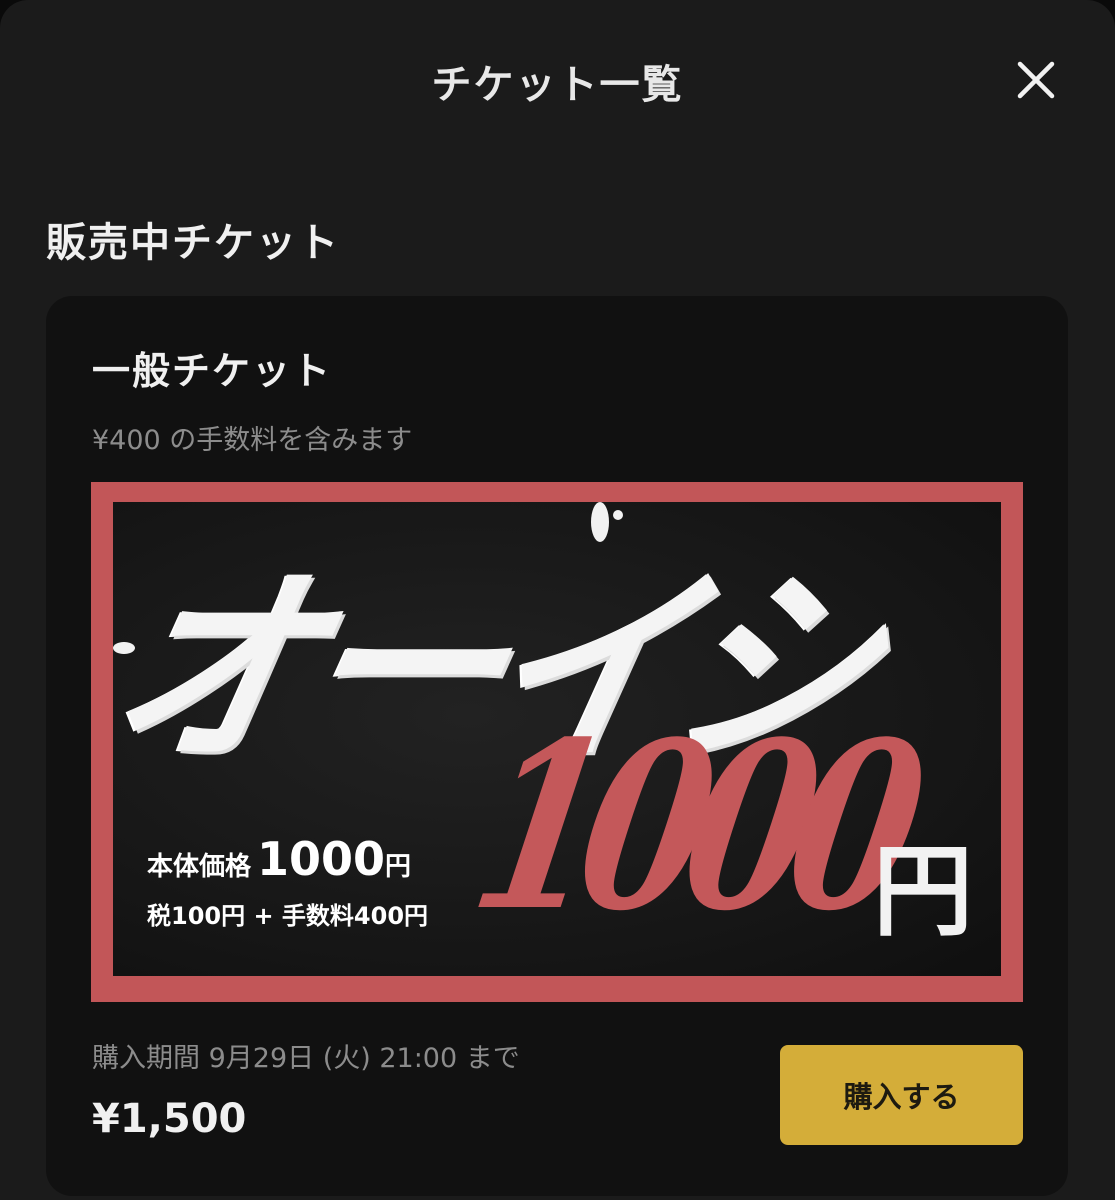  I want to click on banner-base-price: 本体価格 1000円, so click(279, 859).